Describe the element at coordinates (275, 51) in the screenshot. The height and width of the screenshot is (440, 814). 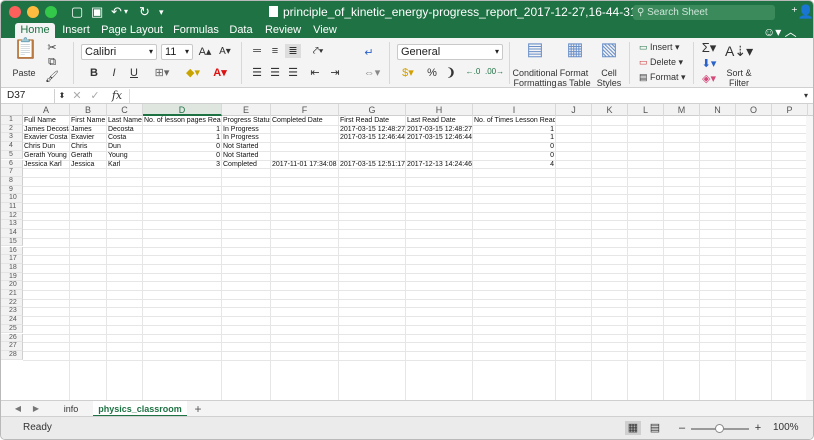
I see `align-middle-icon: ≡` at that location.